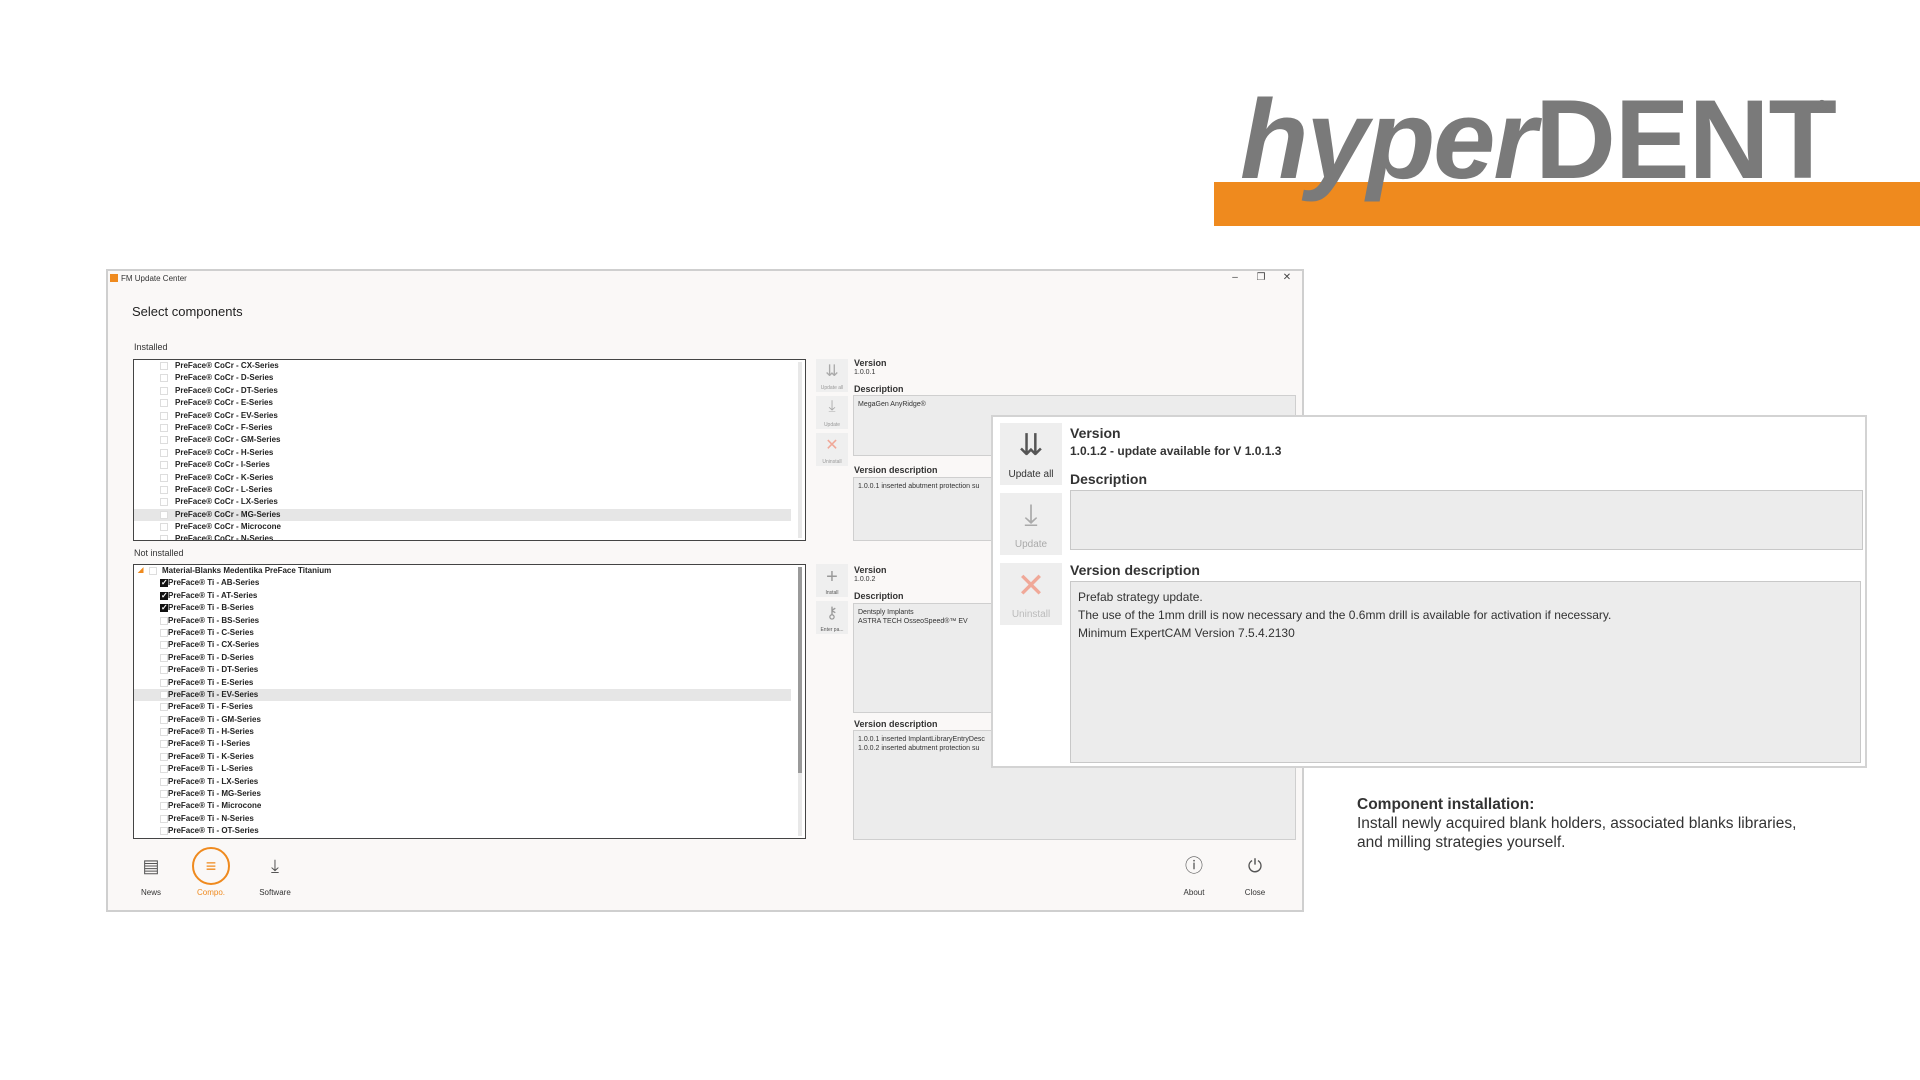 This screenshot has height=1080, width=1920. What do you see at coordinates (151, 872) in the screenshot?
I see `nav-news-button: ▤ News` at bounding box center [151, 872].